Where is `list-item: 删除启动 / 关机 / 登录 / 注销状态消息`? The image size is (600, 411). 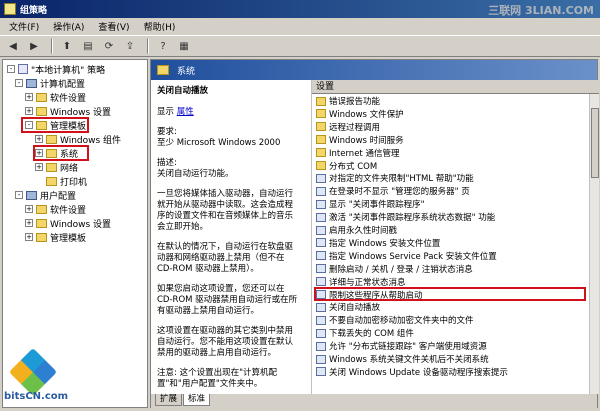
list-item: 删除启动 / 关机 / 登录 / 注销状态消息 is located at coordinates (392, 269).